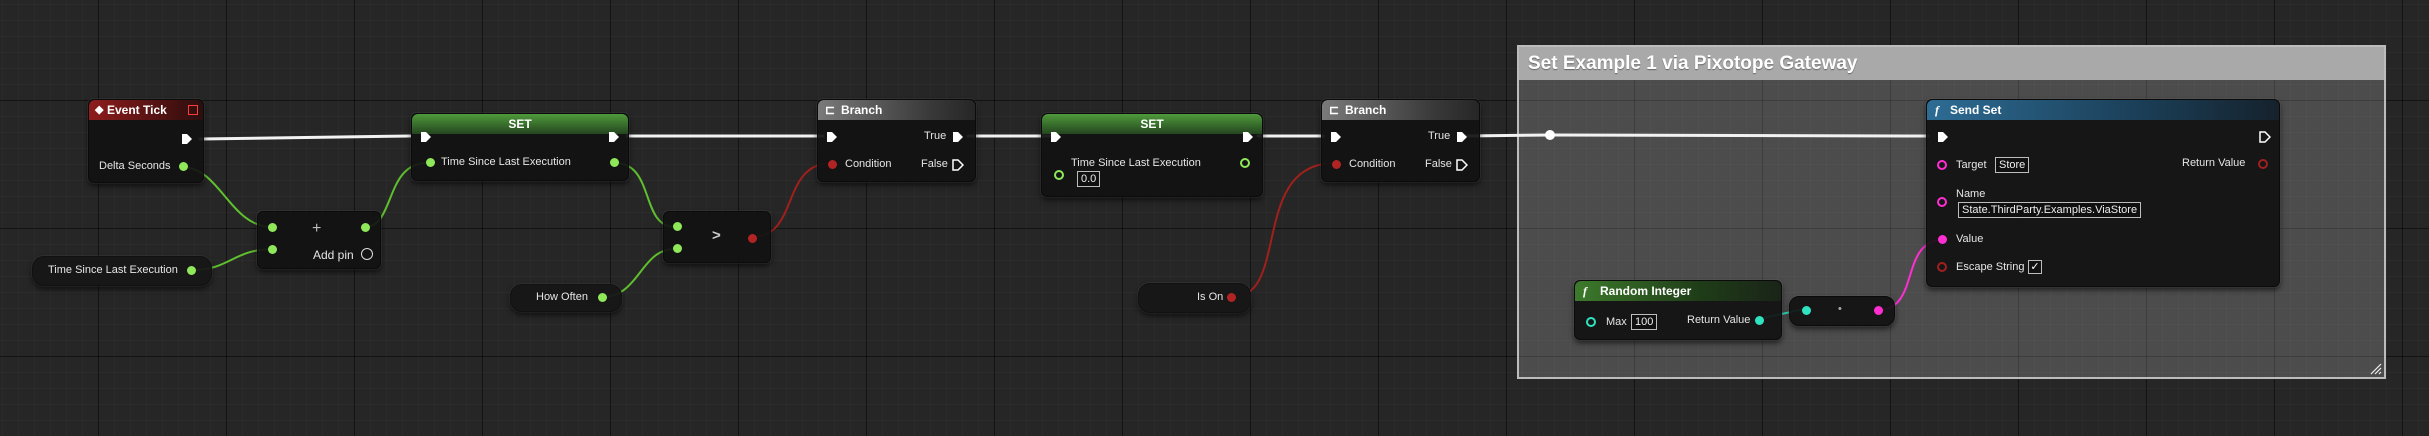 The height and width of the screenshot is (436, 2429). What do you see at coordinates (272, 227) in the screenshot?
I see `add-input-a-pin` at bounding box center [272, 227].